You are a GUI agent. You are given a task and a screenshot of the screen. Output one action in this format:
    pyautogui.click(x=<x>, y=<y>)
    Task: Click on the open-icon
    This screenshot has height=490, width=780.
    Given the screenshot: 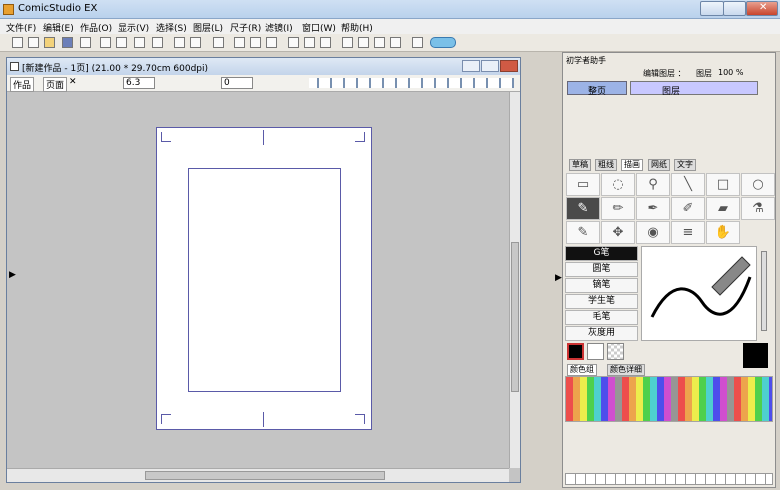 What is the action you would take?
    pyautogui.click(x=49, y=42)
    